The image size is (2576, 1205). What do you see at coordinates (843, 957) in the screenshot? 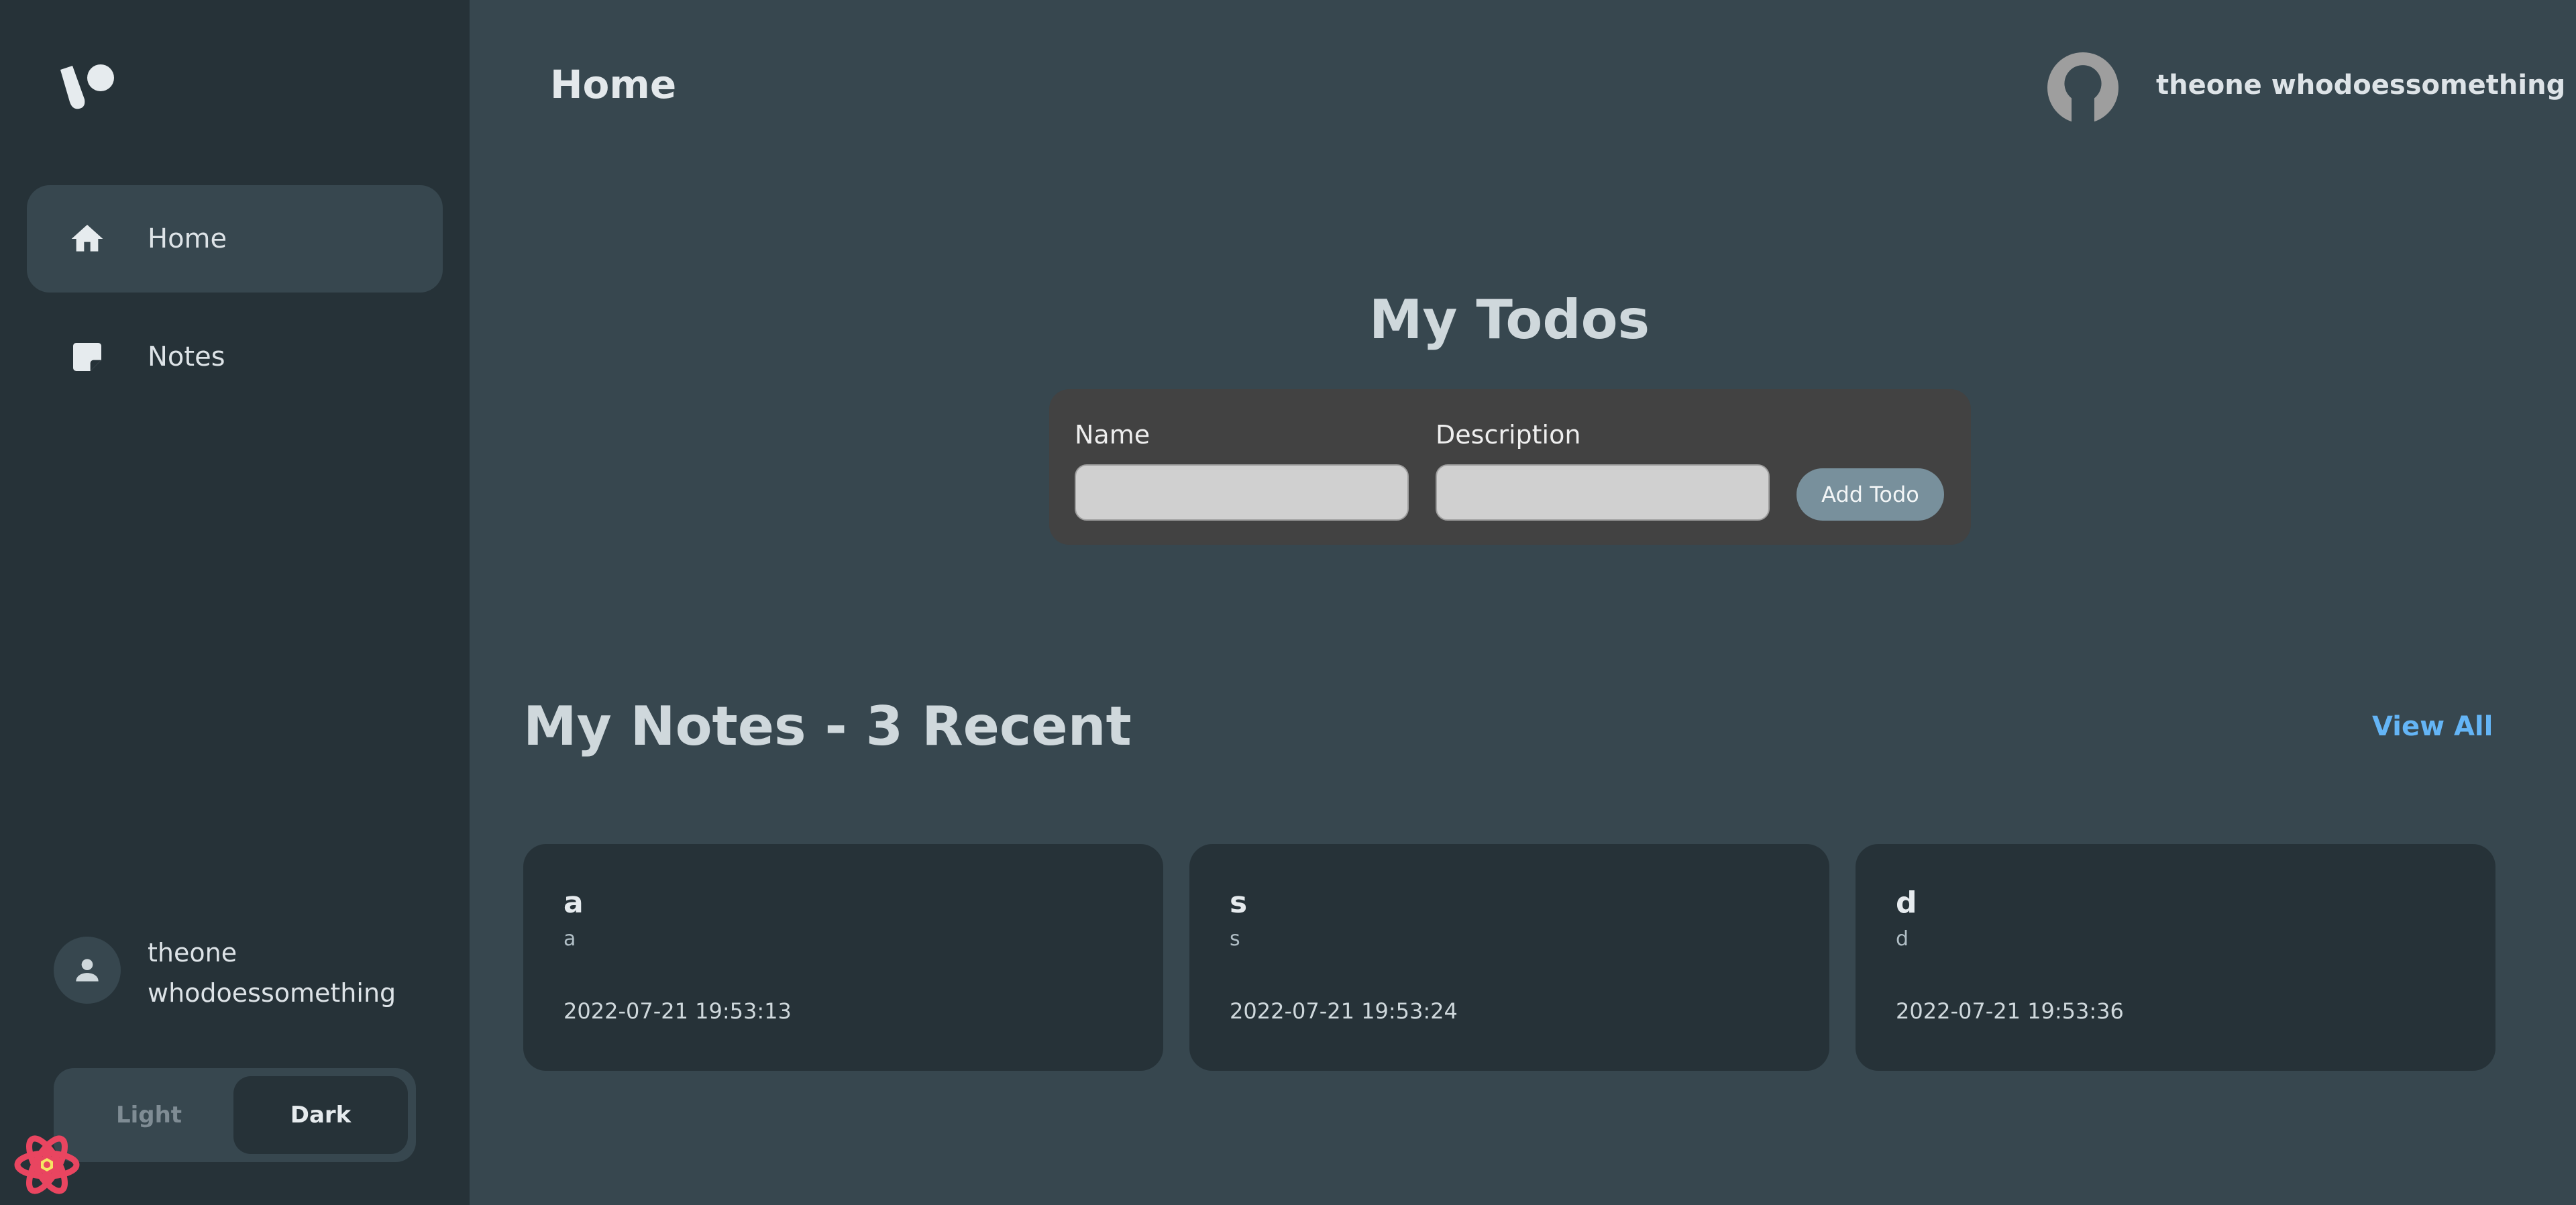
I see `note-card: a a 2022-07-21 19:53:13` at bounding box center [843, 957].